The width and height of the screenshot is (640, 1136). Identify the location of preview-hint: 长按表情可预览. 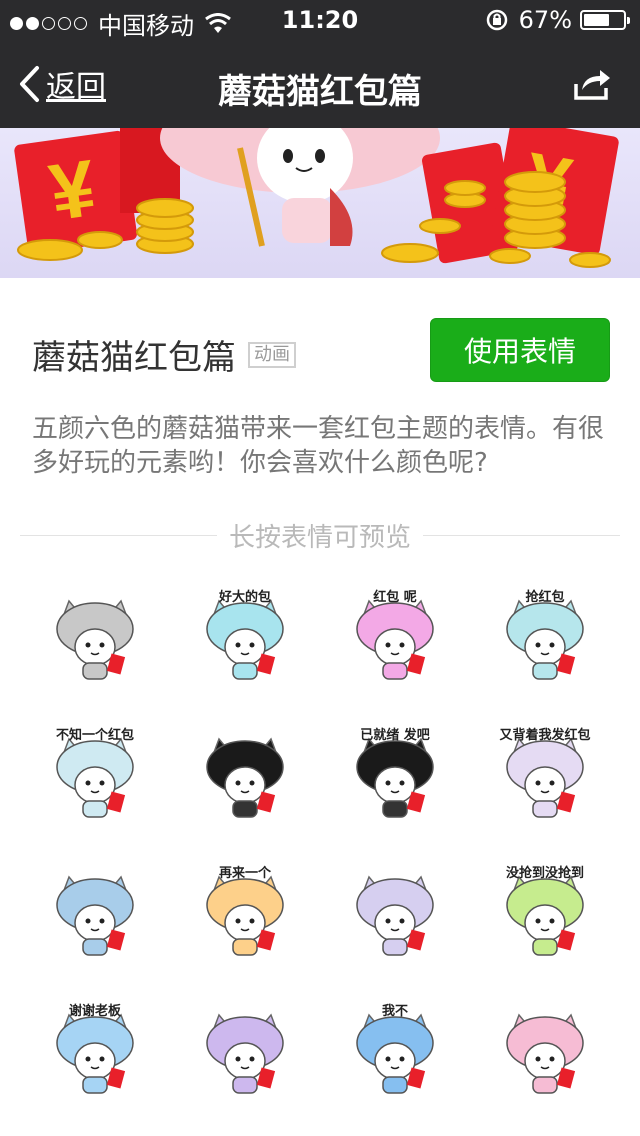
(320, 537).